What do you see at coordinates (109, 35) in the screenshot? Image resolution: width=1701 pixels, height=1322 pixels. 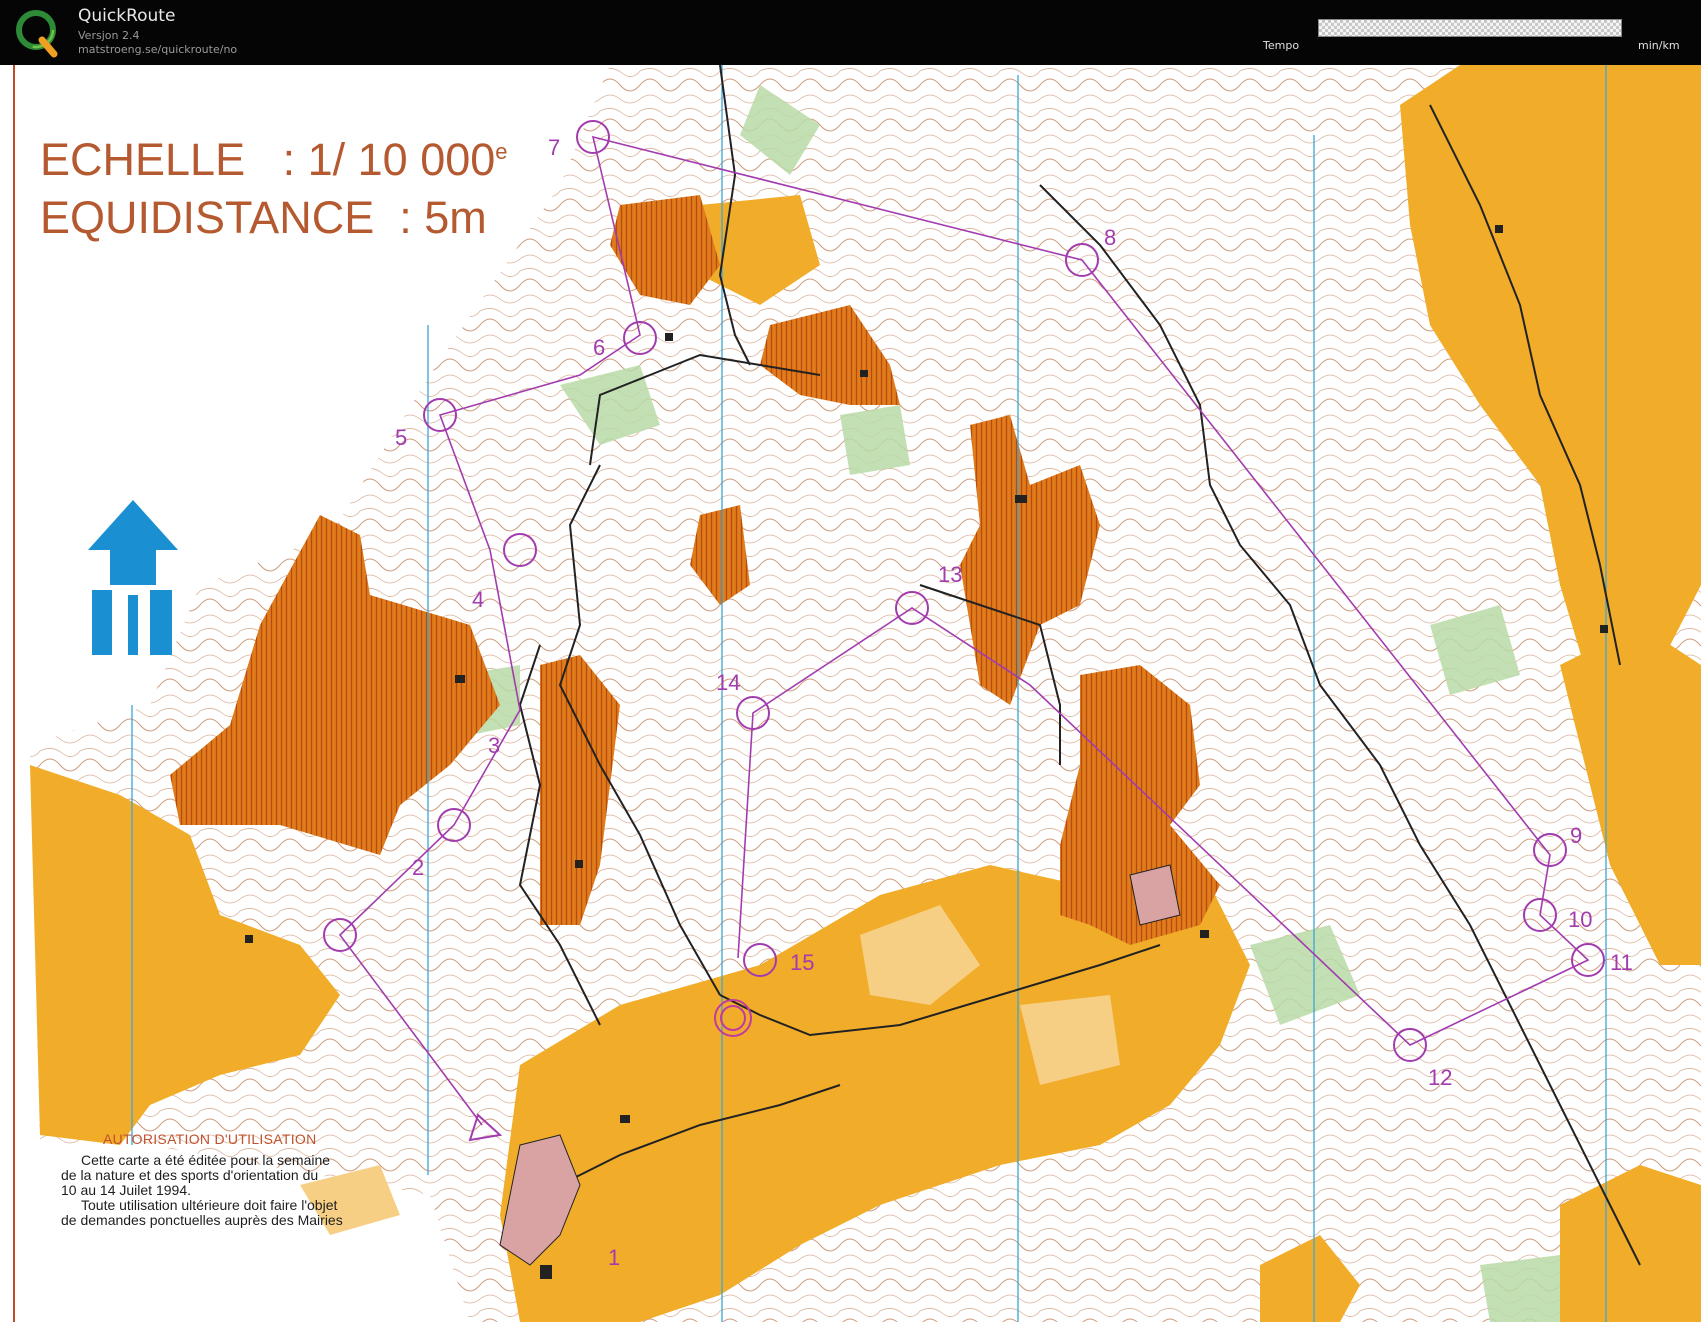 I see `app-version: Versjon 2.4` at bounding box center [109, 35].